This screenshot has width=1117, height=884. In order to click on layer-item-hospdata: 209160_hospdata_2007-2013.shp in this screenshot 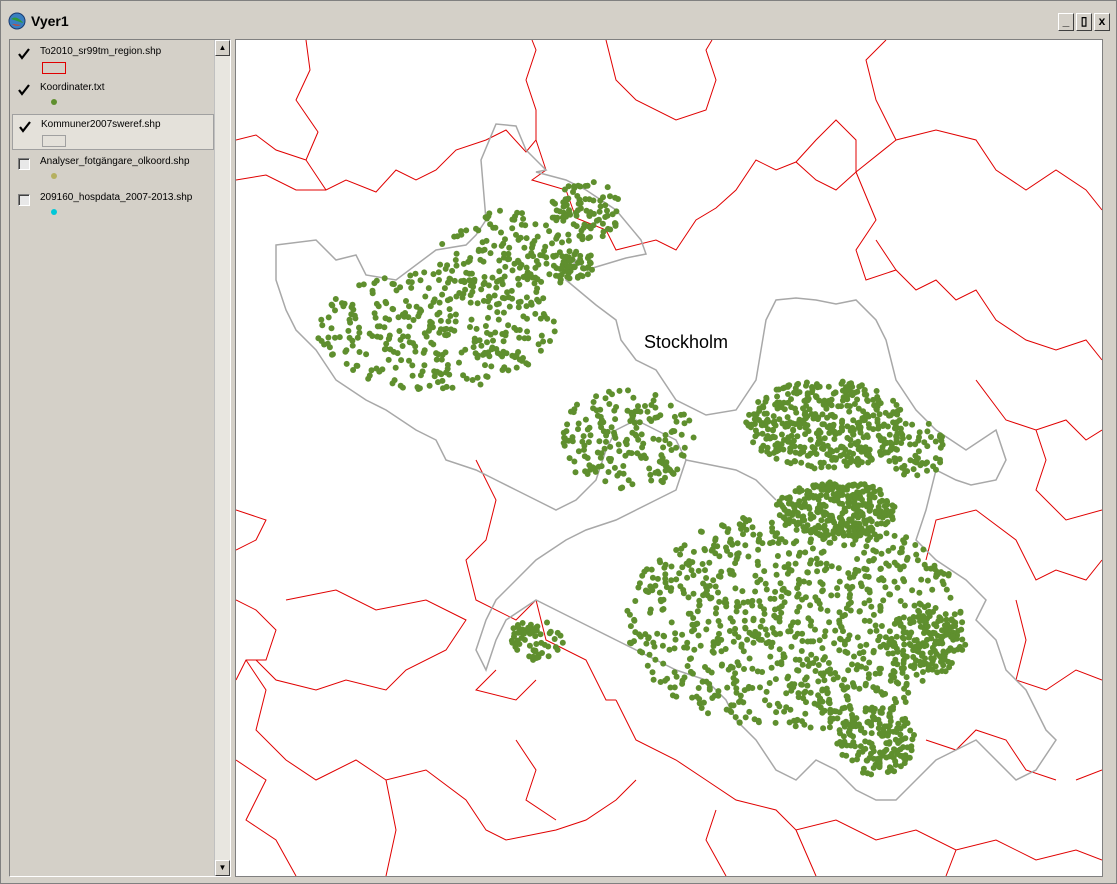, I will do `click(113, 205)`.